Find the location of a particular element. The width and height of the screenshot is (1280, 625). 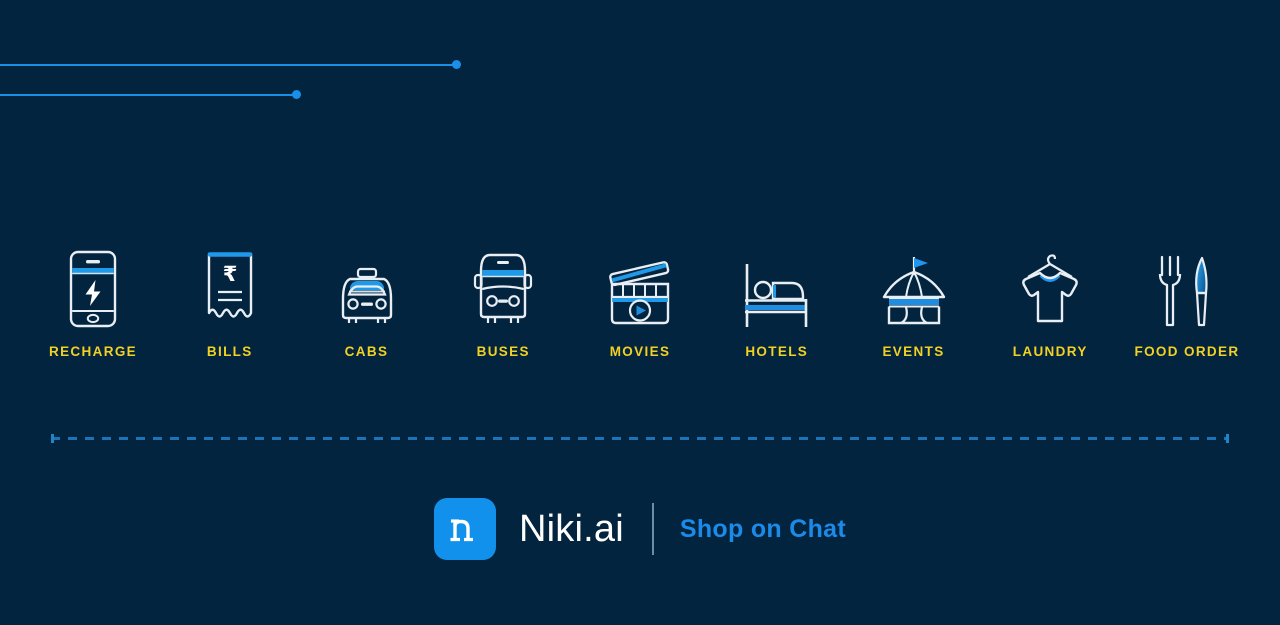

service-item-laundry: LAUNDRY is located at coordinates (1050, 301).